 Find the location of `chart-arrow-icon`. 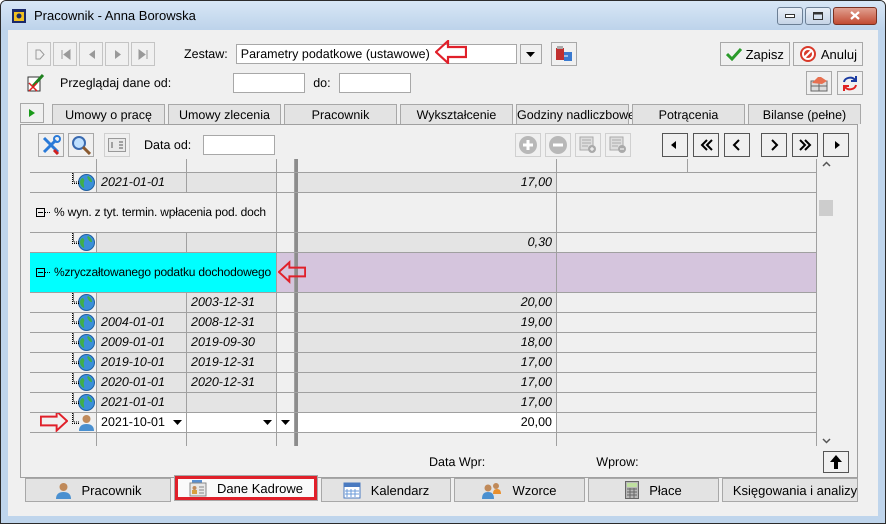

chart-arrow-icon is located at coordinates (819, 83).